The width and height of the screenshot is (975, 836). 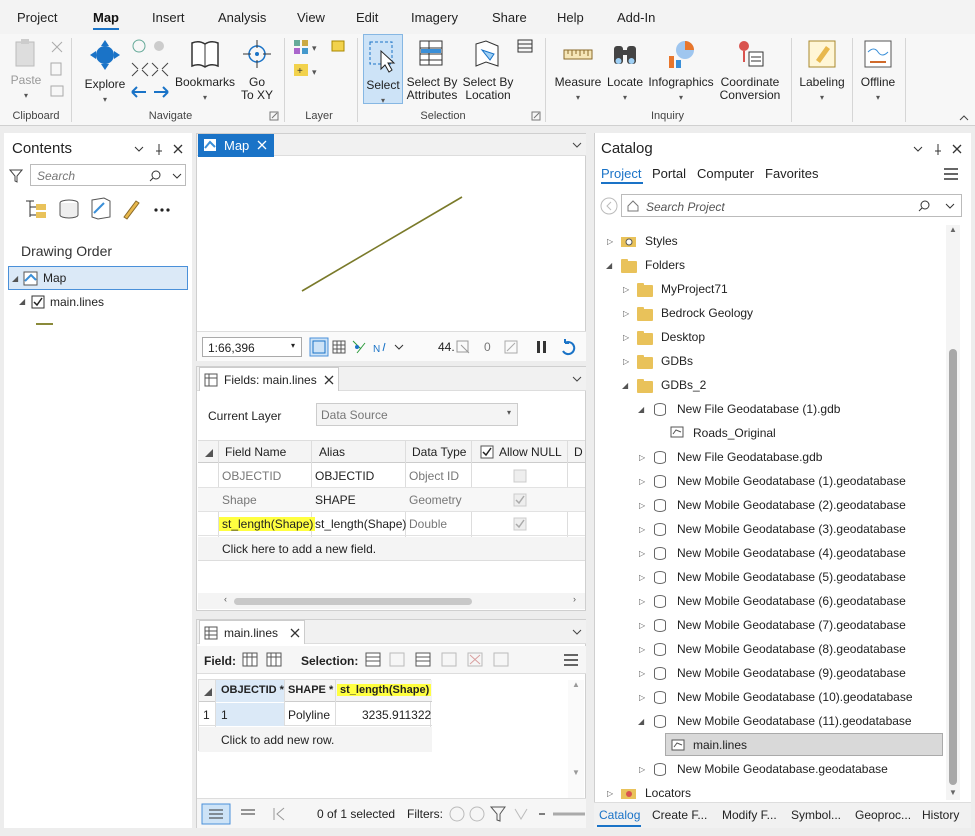 I want to click on tab-share: Share, so click(x=509, y=17).